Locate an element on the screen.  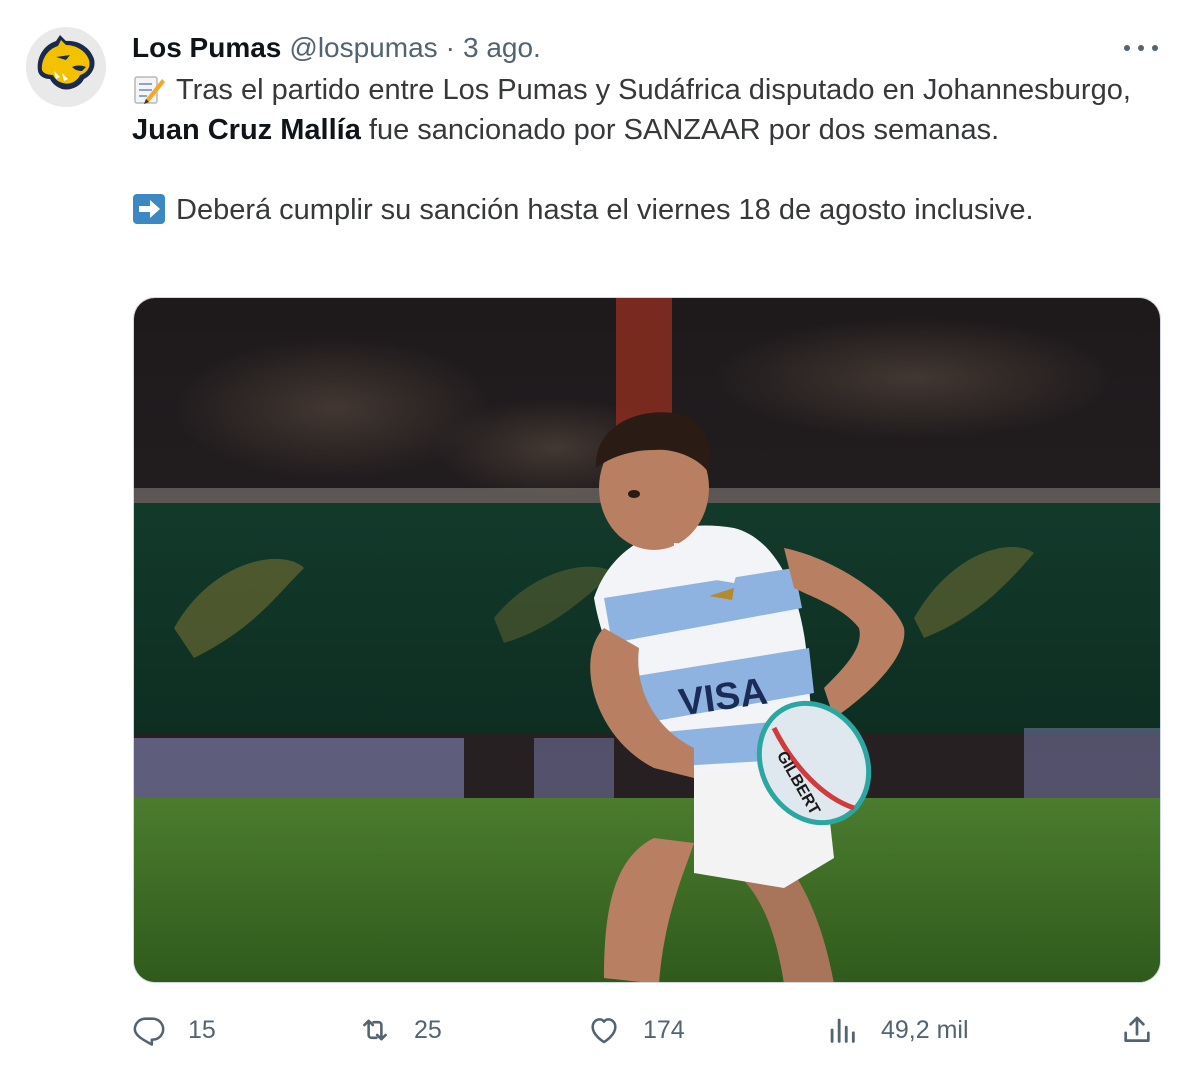
share-button is located at coordinates (1137, 1030).